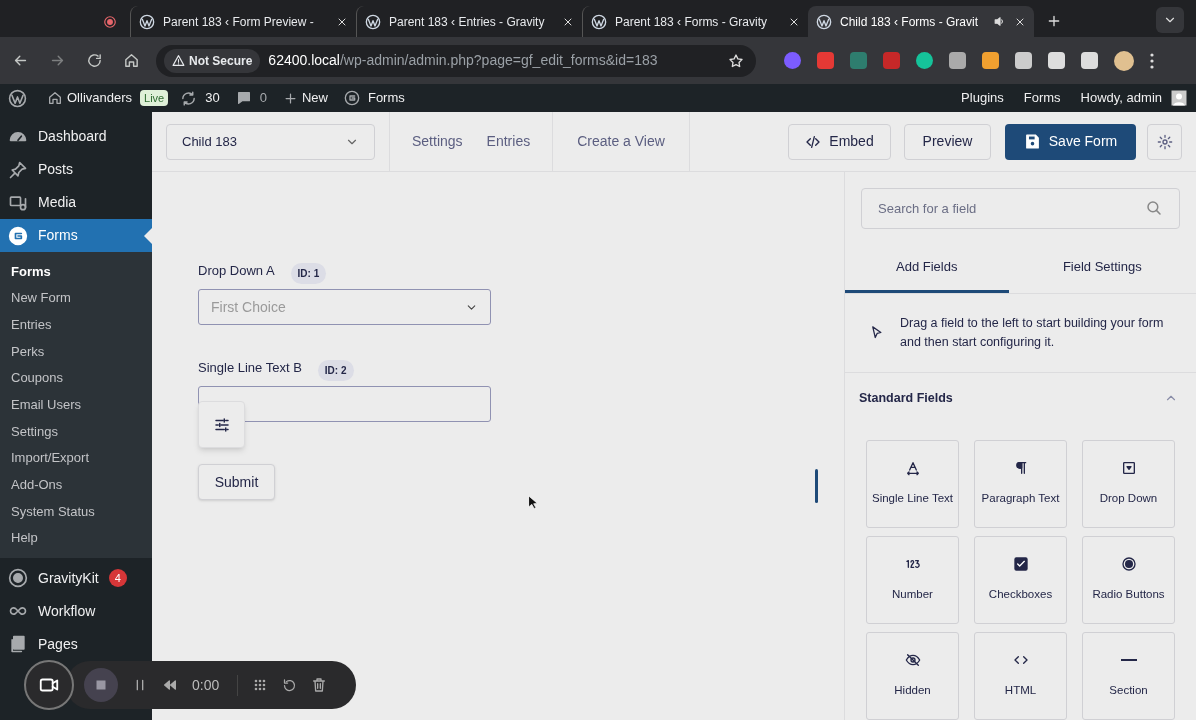 Image resolution: width=1196 pixels, height=720 pixels. I want to click on undo-icon, so click(290, 685).